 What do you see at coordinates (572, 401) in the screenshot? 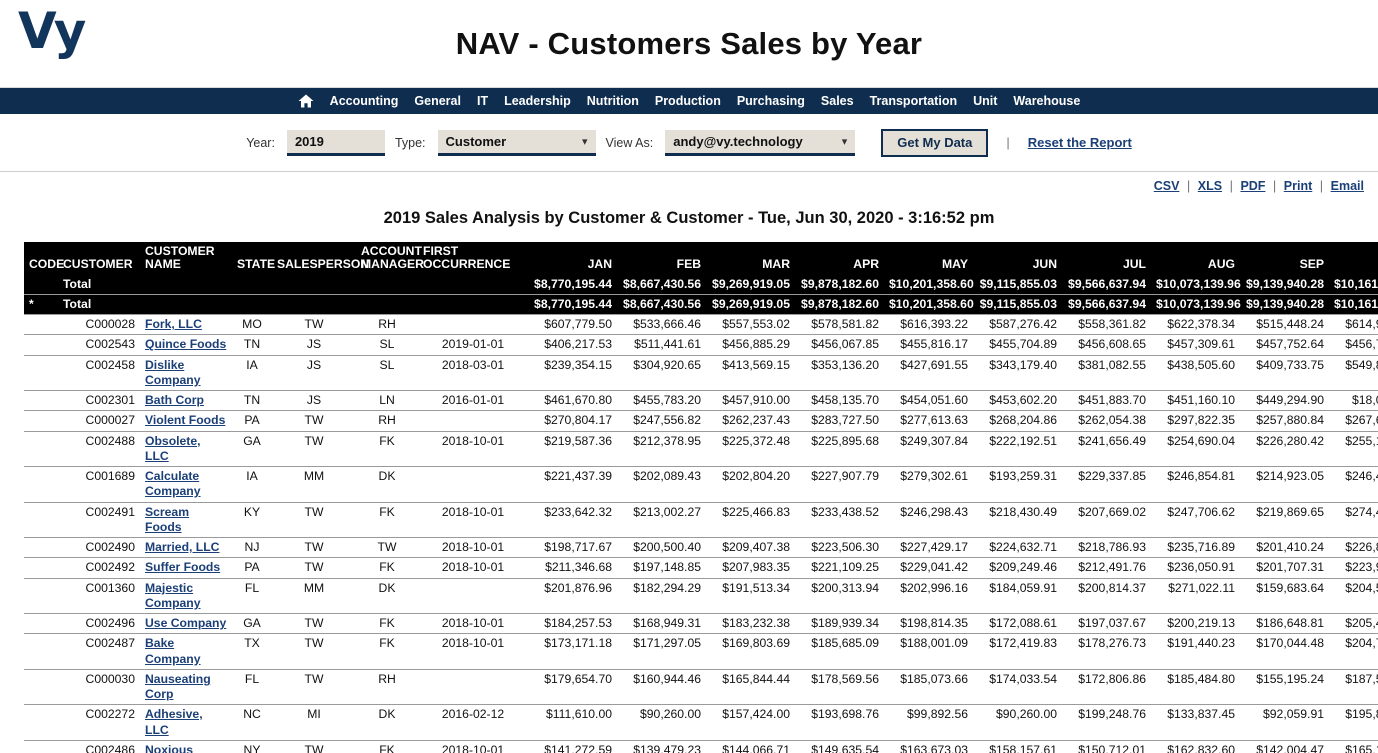
I see `cell-month-value: $461,670.80` at bounding box center [572, 401].